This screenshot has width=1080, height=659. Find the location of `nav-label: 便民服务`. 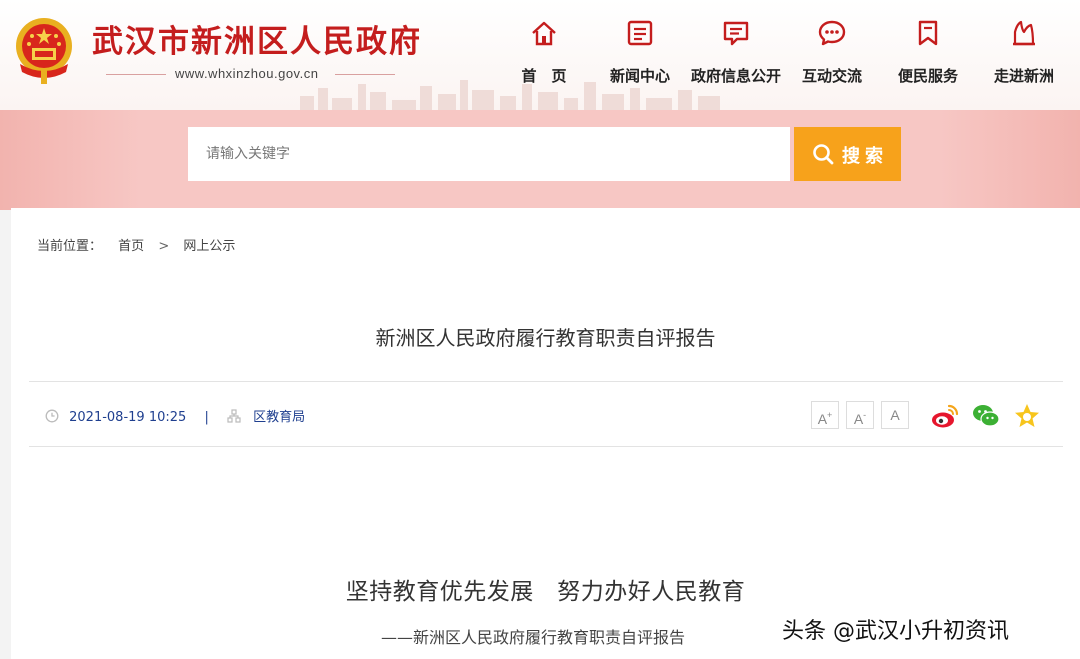

nav-label: 便民服务 is located at coordinates (927, 76).